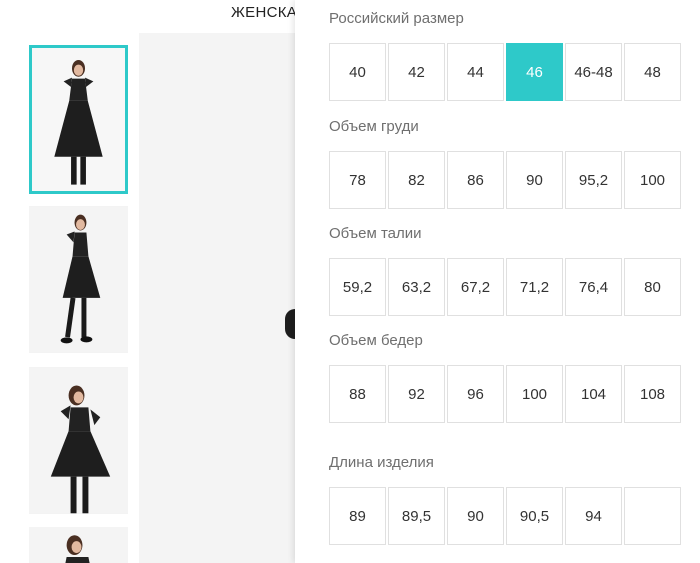  Describe the element at coordinates (381, 462) in the screenshot. I see `length-label: Длина изделия` at that location.